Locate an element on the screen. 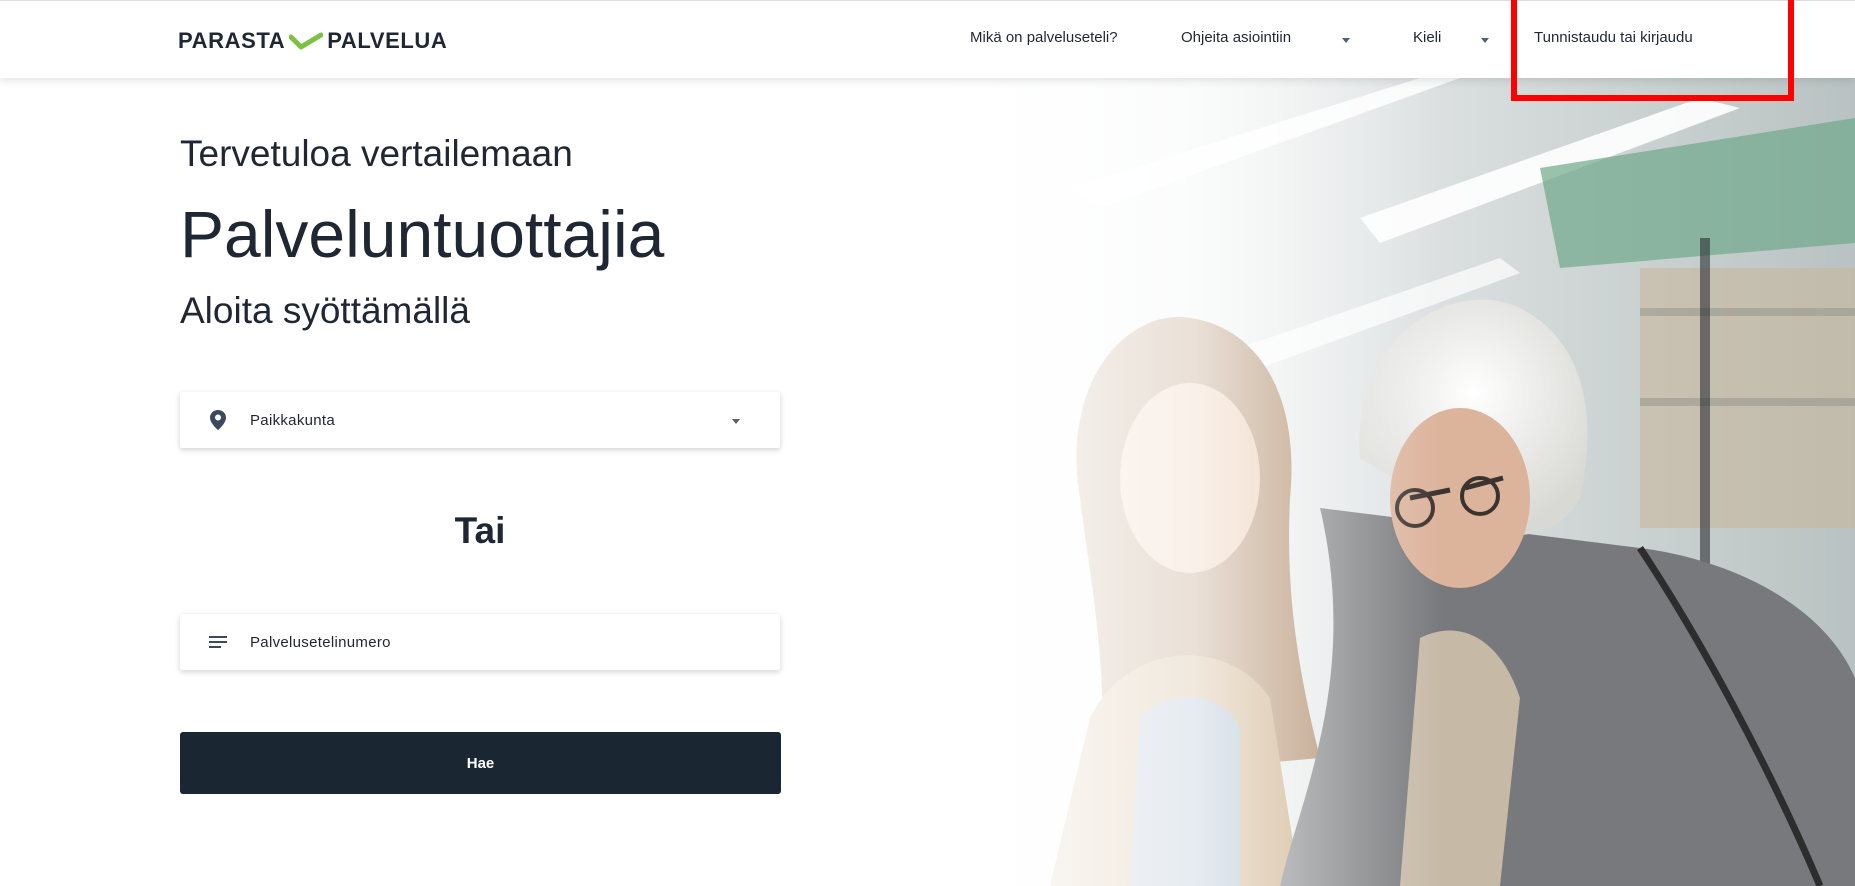 The image size is (1855, 886). map-pin-icon is located at coordinates (218, 420).